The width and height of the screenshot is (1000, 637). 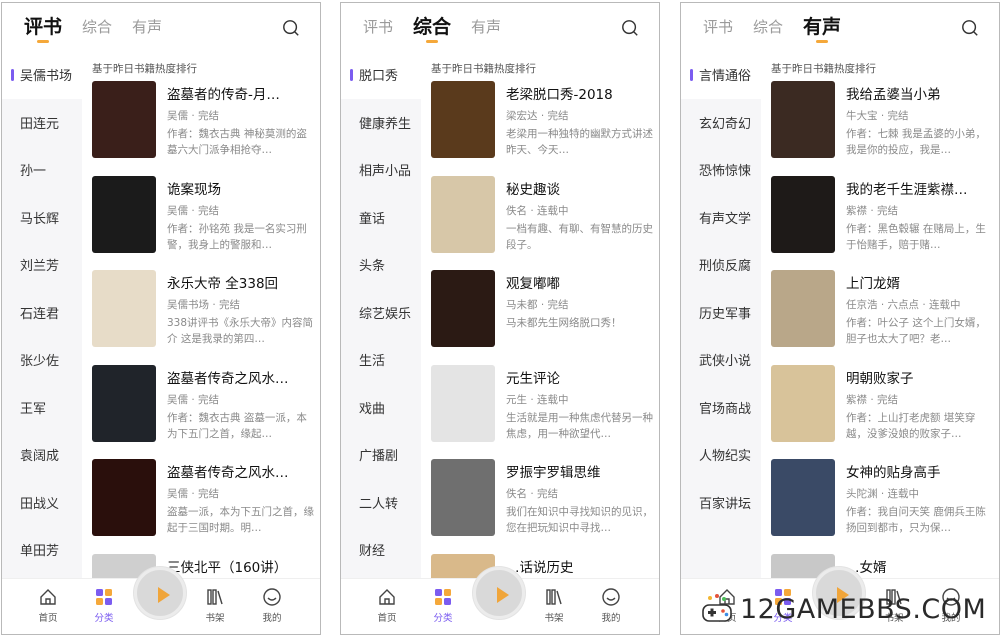 What do you see at coordinates (42, 360) in the screenshot?
I see `sidebar-category-item: 张少佐` at bounding box center [42, 360].